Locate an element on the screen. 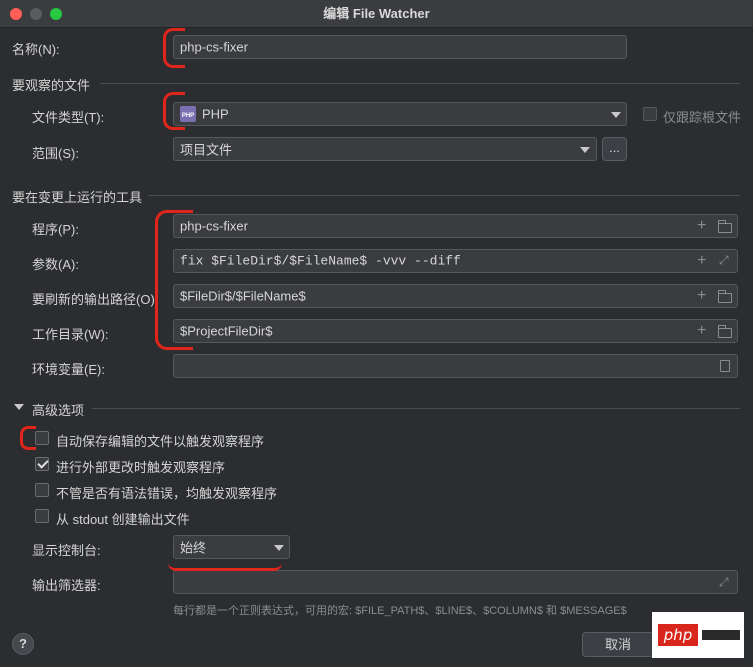 The width and height of the screenshot is (753, 667). syntax-error-label: 不管是否有语法错误，均触发观察程序 is located at coordinates (167, 493).